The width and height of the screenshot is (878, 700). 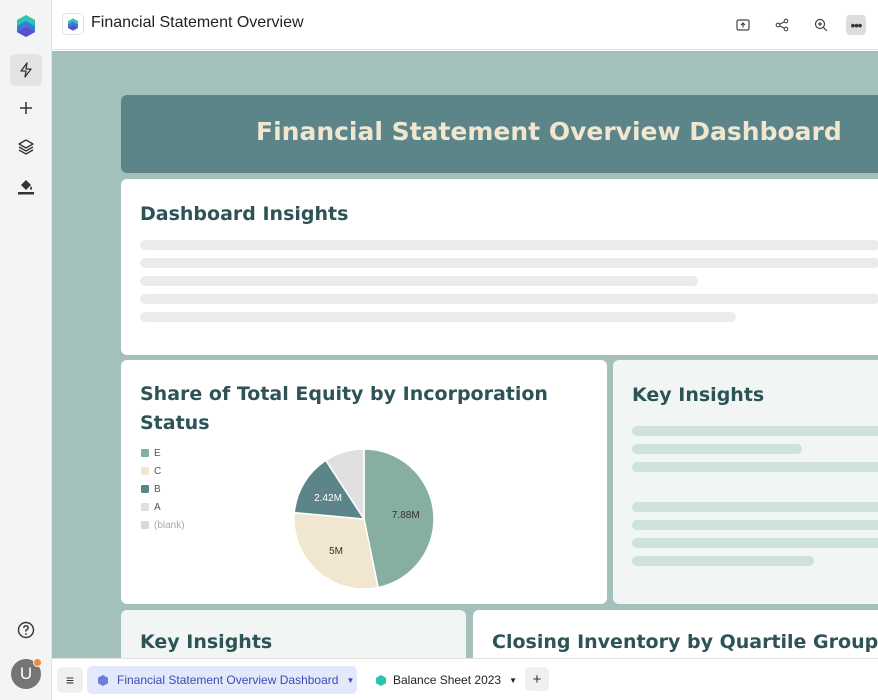 I want to click on legend-item: E, so click(x=163, y=453).